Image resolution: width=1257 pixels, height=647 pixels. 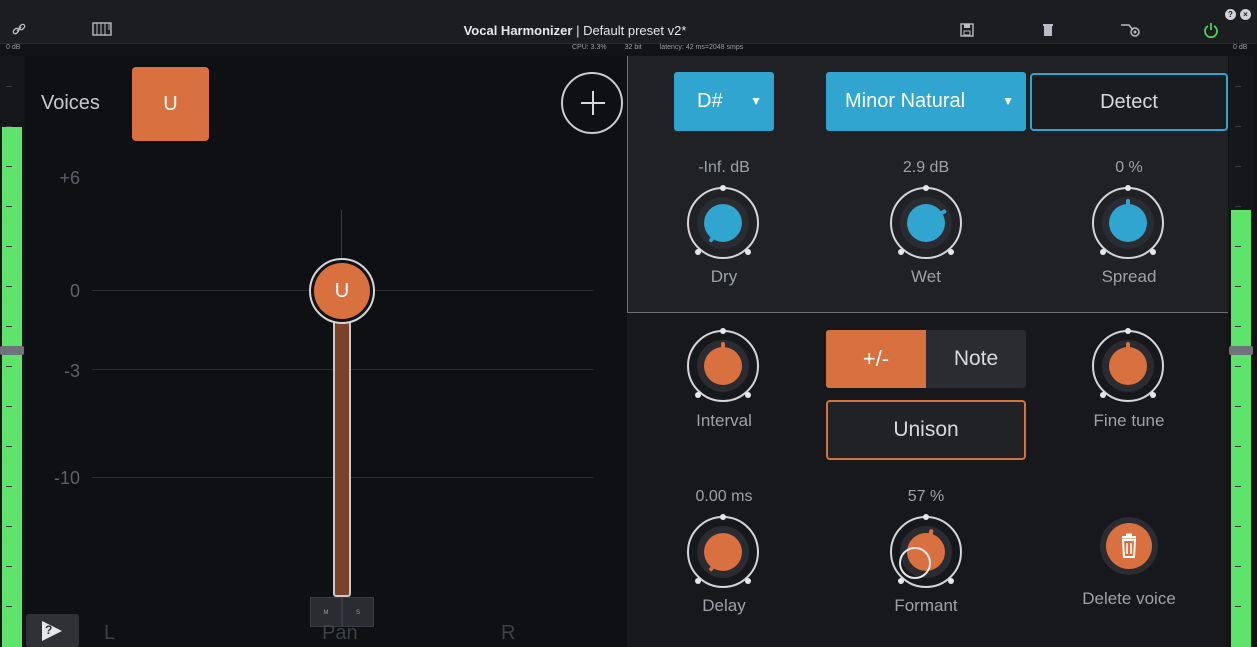 I want to click on window-controls: ? ×, so click(x=1236, y=13).